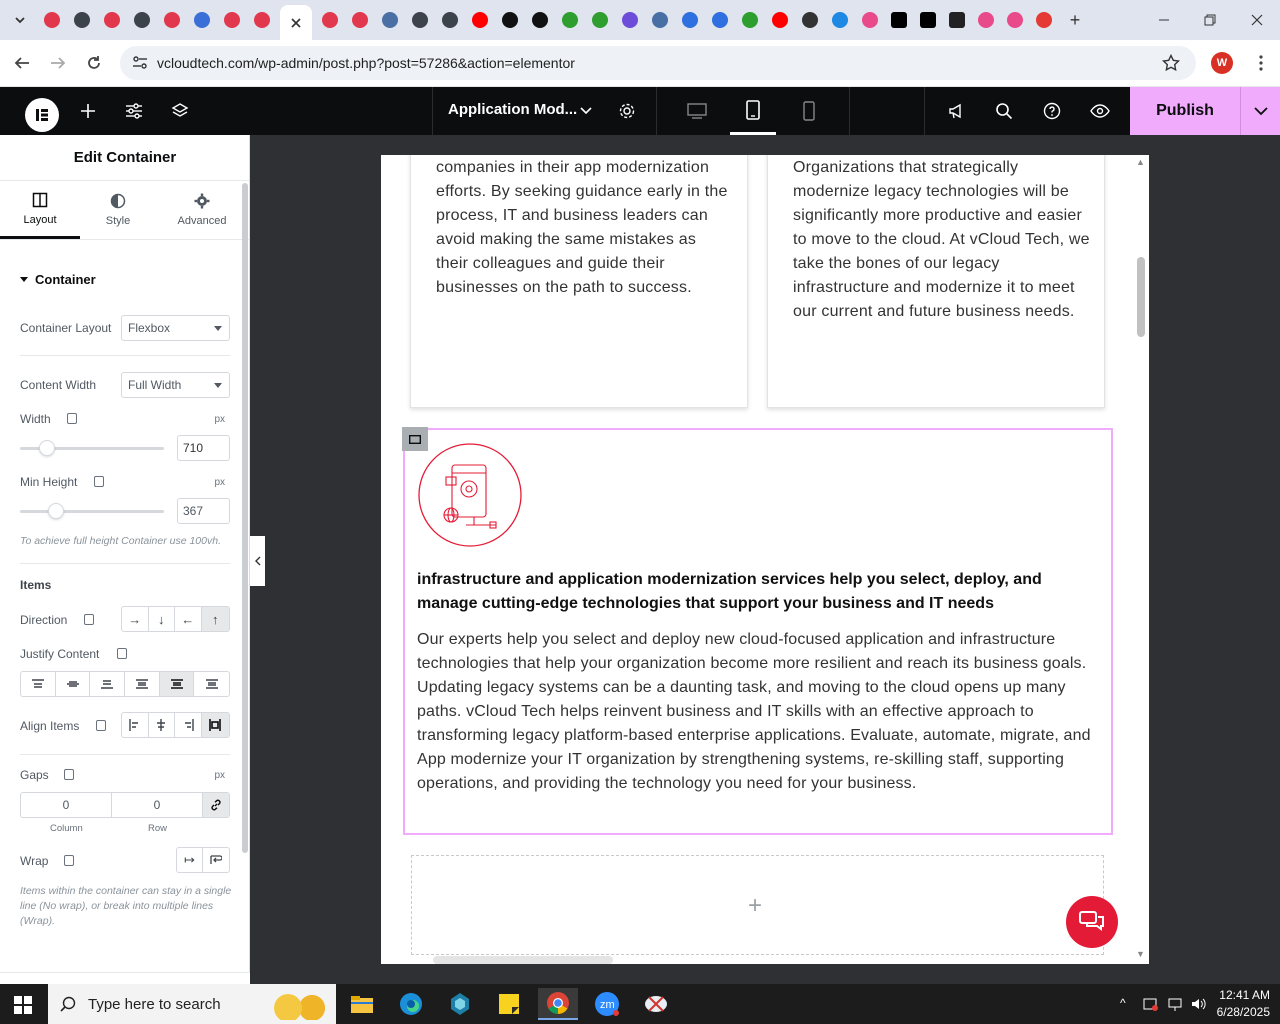 This screenshot has height=1024, width=1280. What do you see at coordinates (1100, 111) in the screenshot?
I see `preview-eye-icon` at bounding box center [1100, 111].